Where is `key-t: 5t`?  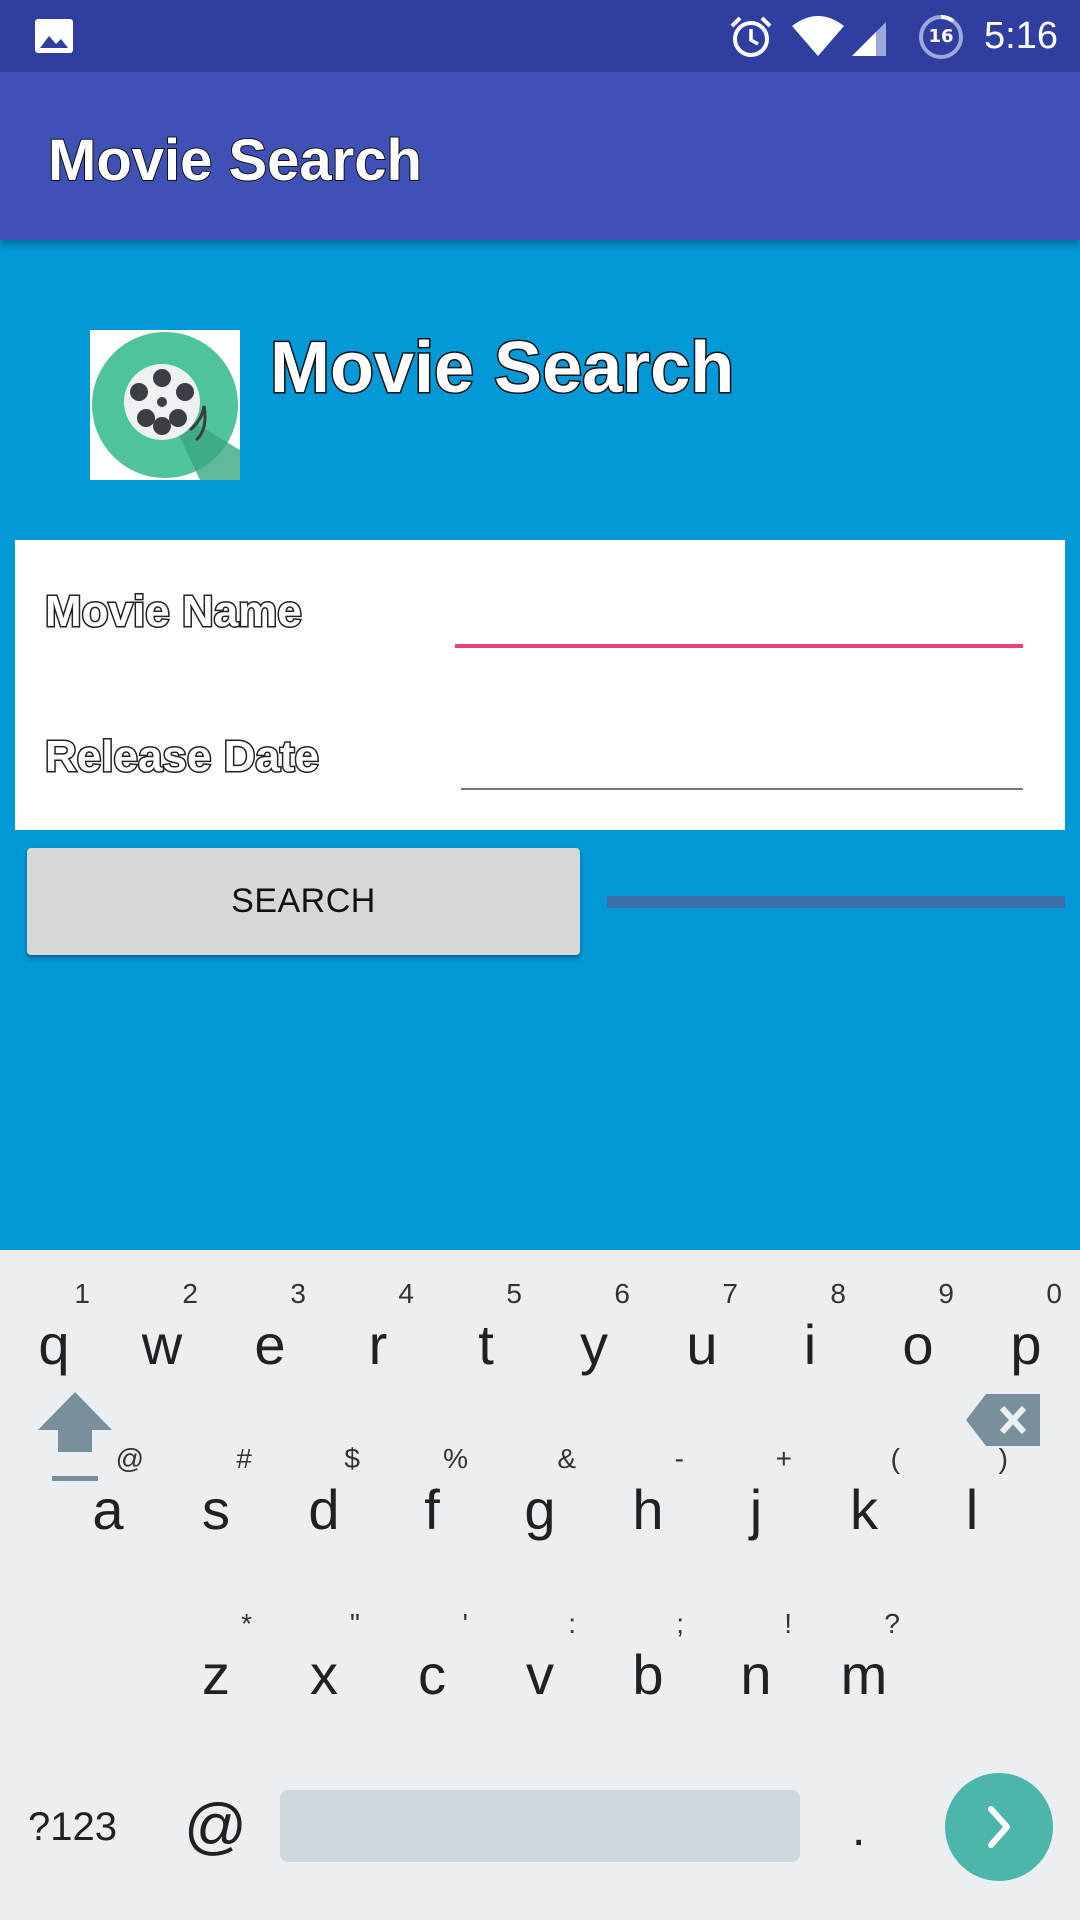
key-t: 5t is located at coordinates (486, 1335).